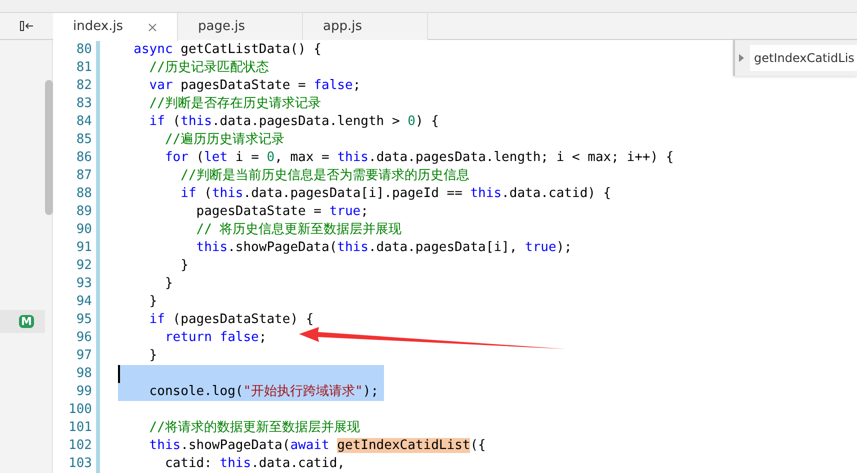 Image resolution: width=857 pixels, height=473 pixels. Describe the element at coordinates (83, 338) in the screenshot. I see `line-number: 96` at that location.